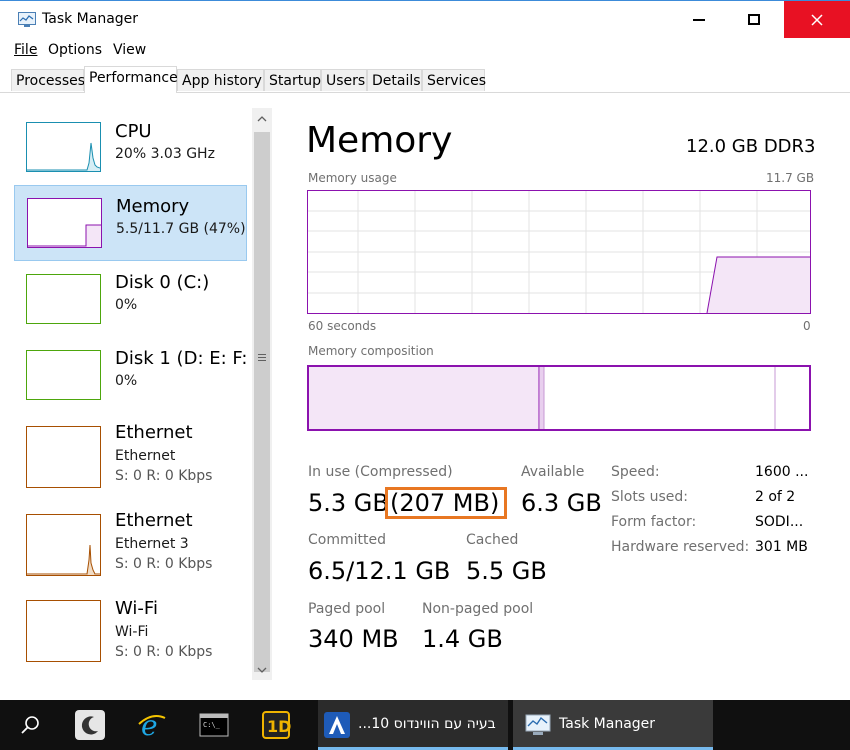 The height and width of the screenshot is (750, 850). I want to click on menu-bar: File Options View, so click(425, 50).